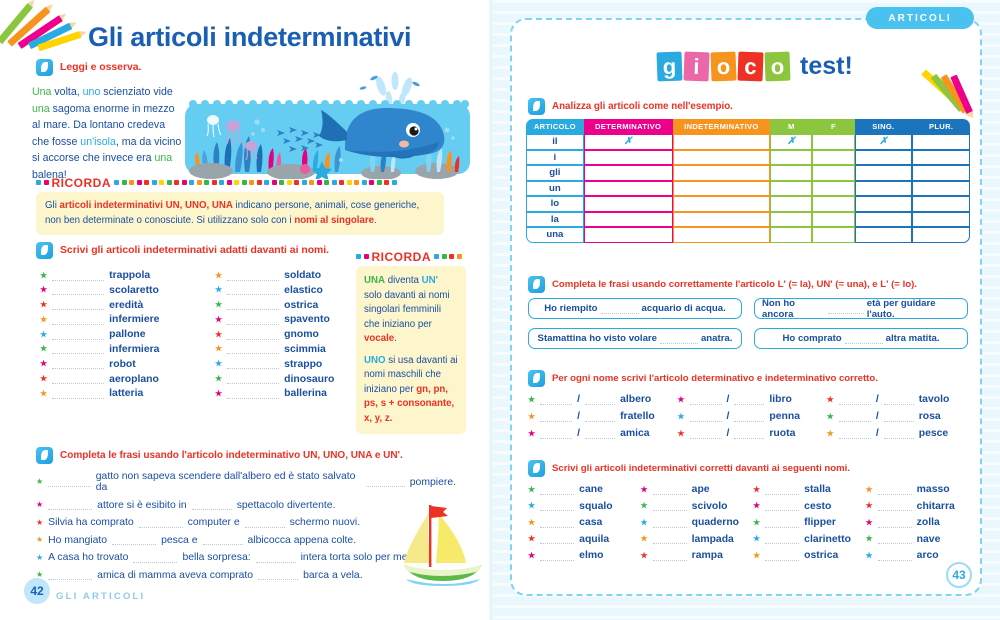 This screenshot has height=620, width=1000. Describe the element at coordinates (694, 522) in the screenshot. I see `noun-list-item: ★ quaderno` at that location.